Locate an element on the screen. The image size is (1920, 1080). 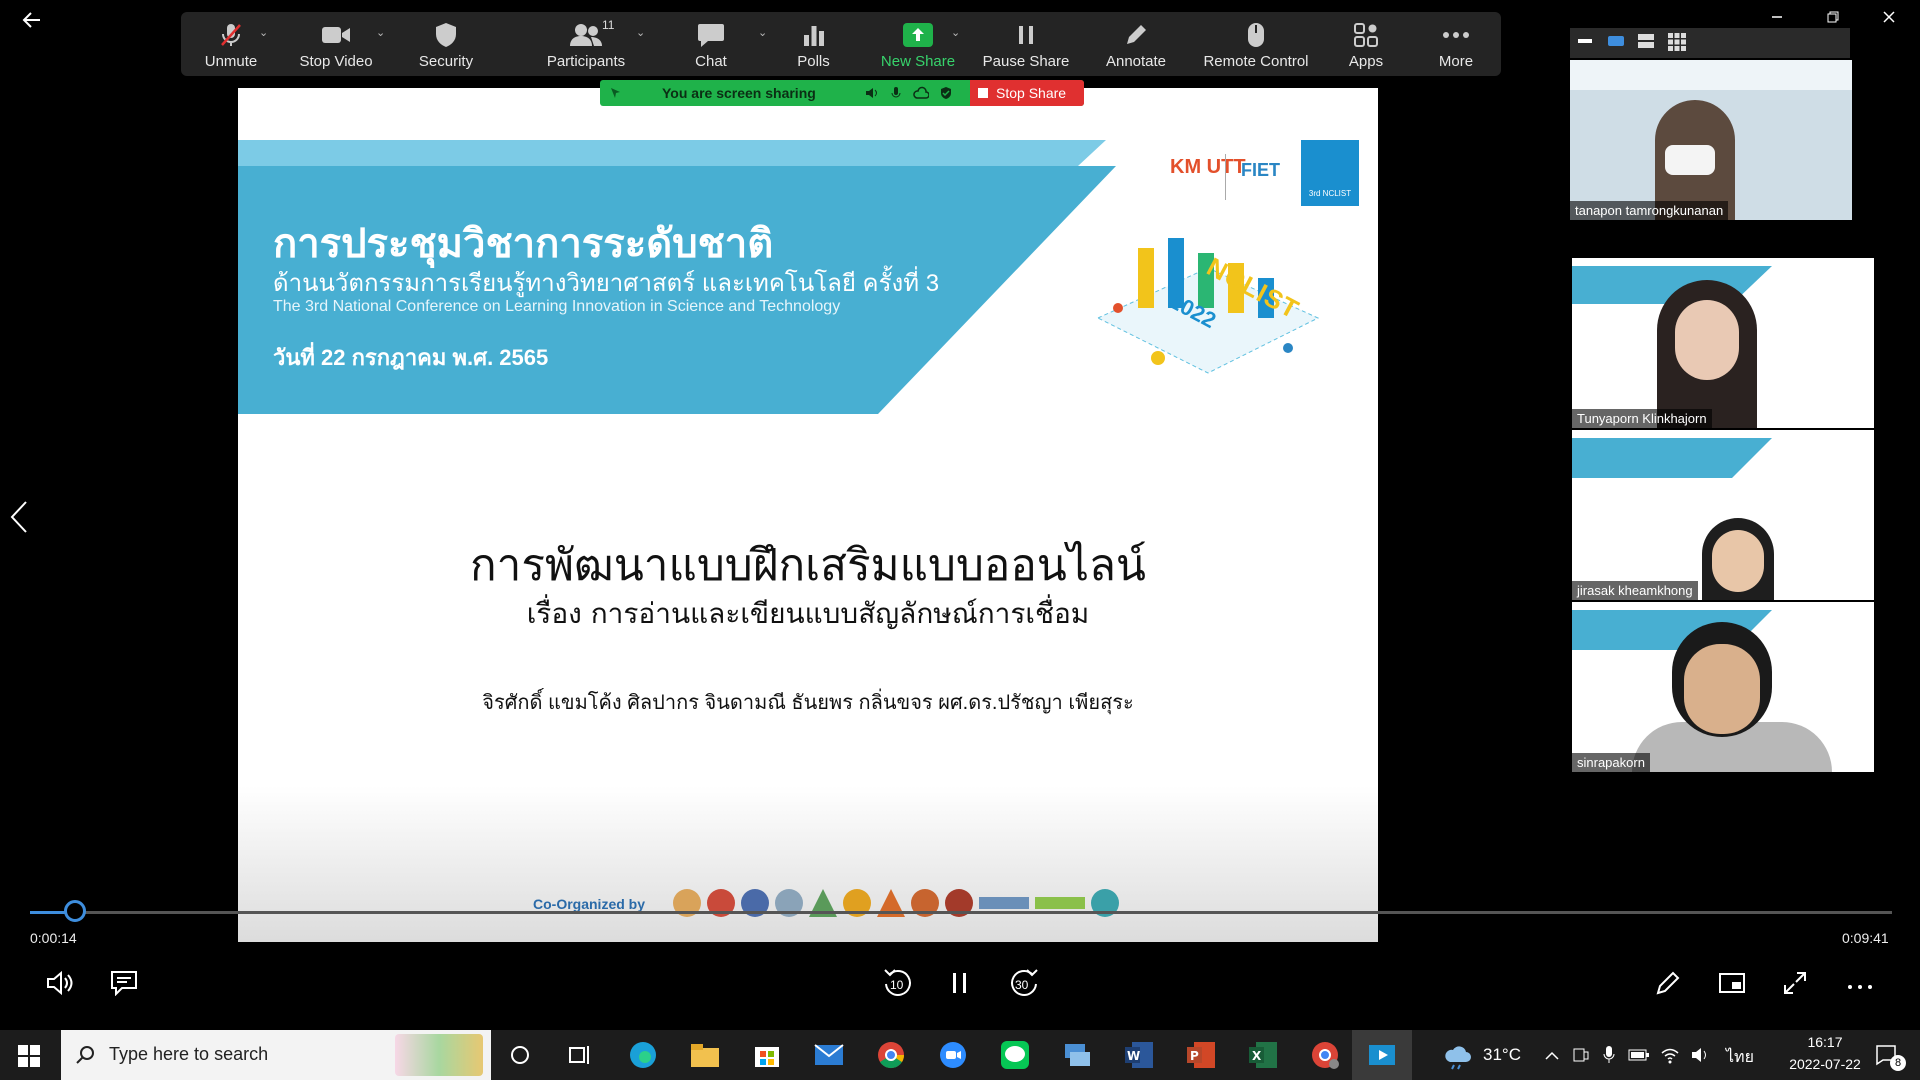
edge-browser-icon is located at coordinates (643, 1055).